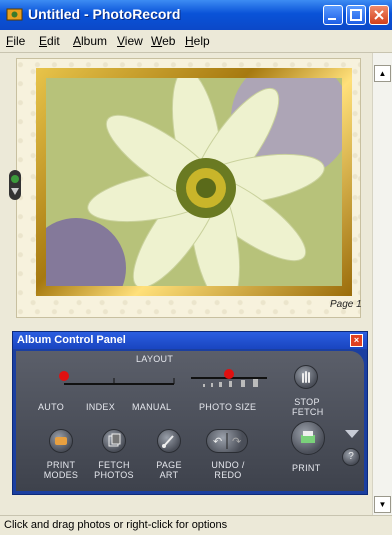  I want to click on layout-slider-knob, so click(64, 376).